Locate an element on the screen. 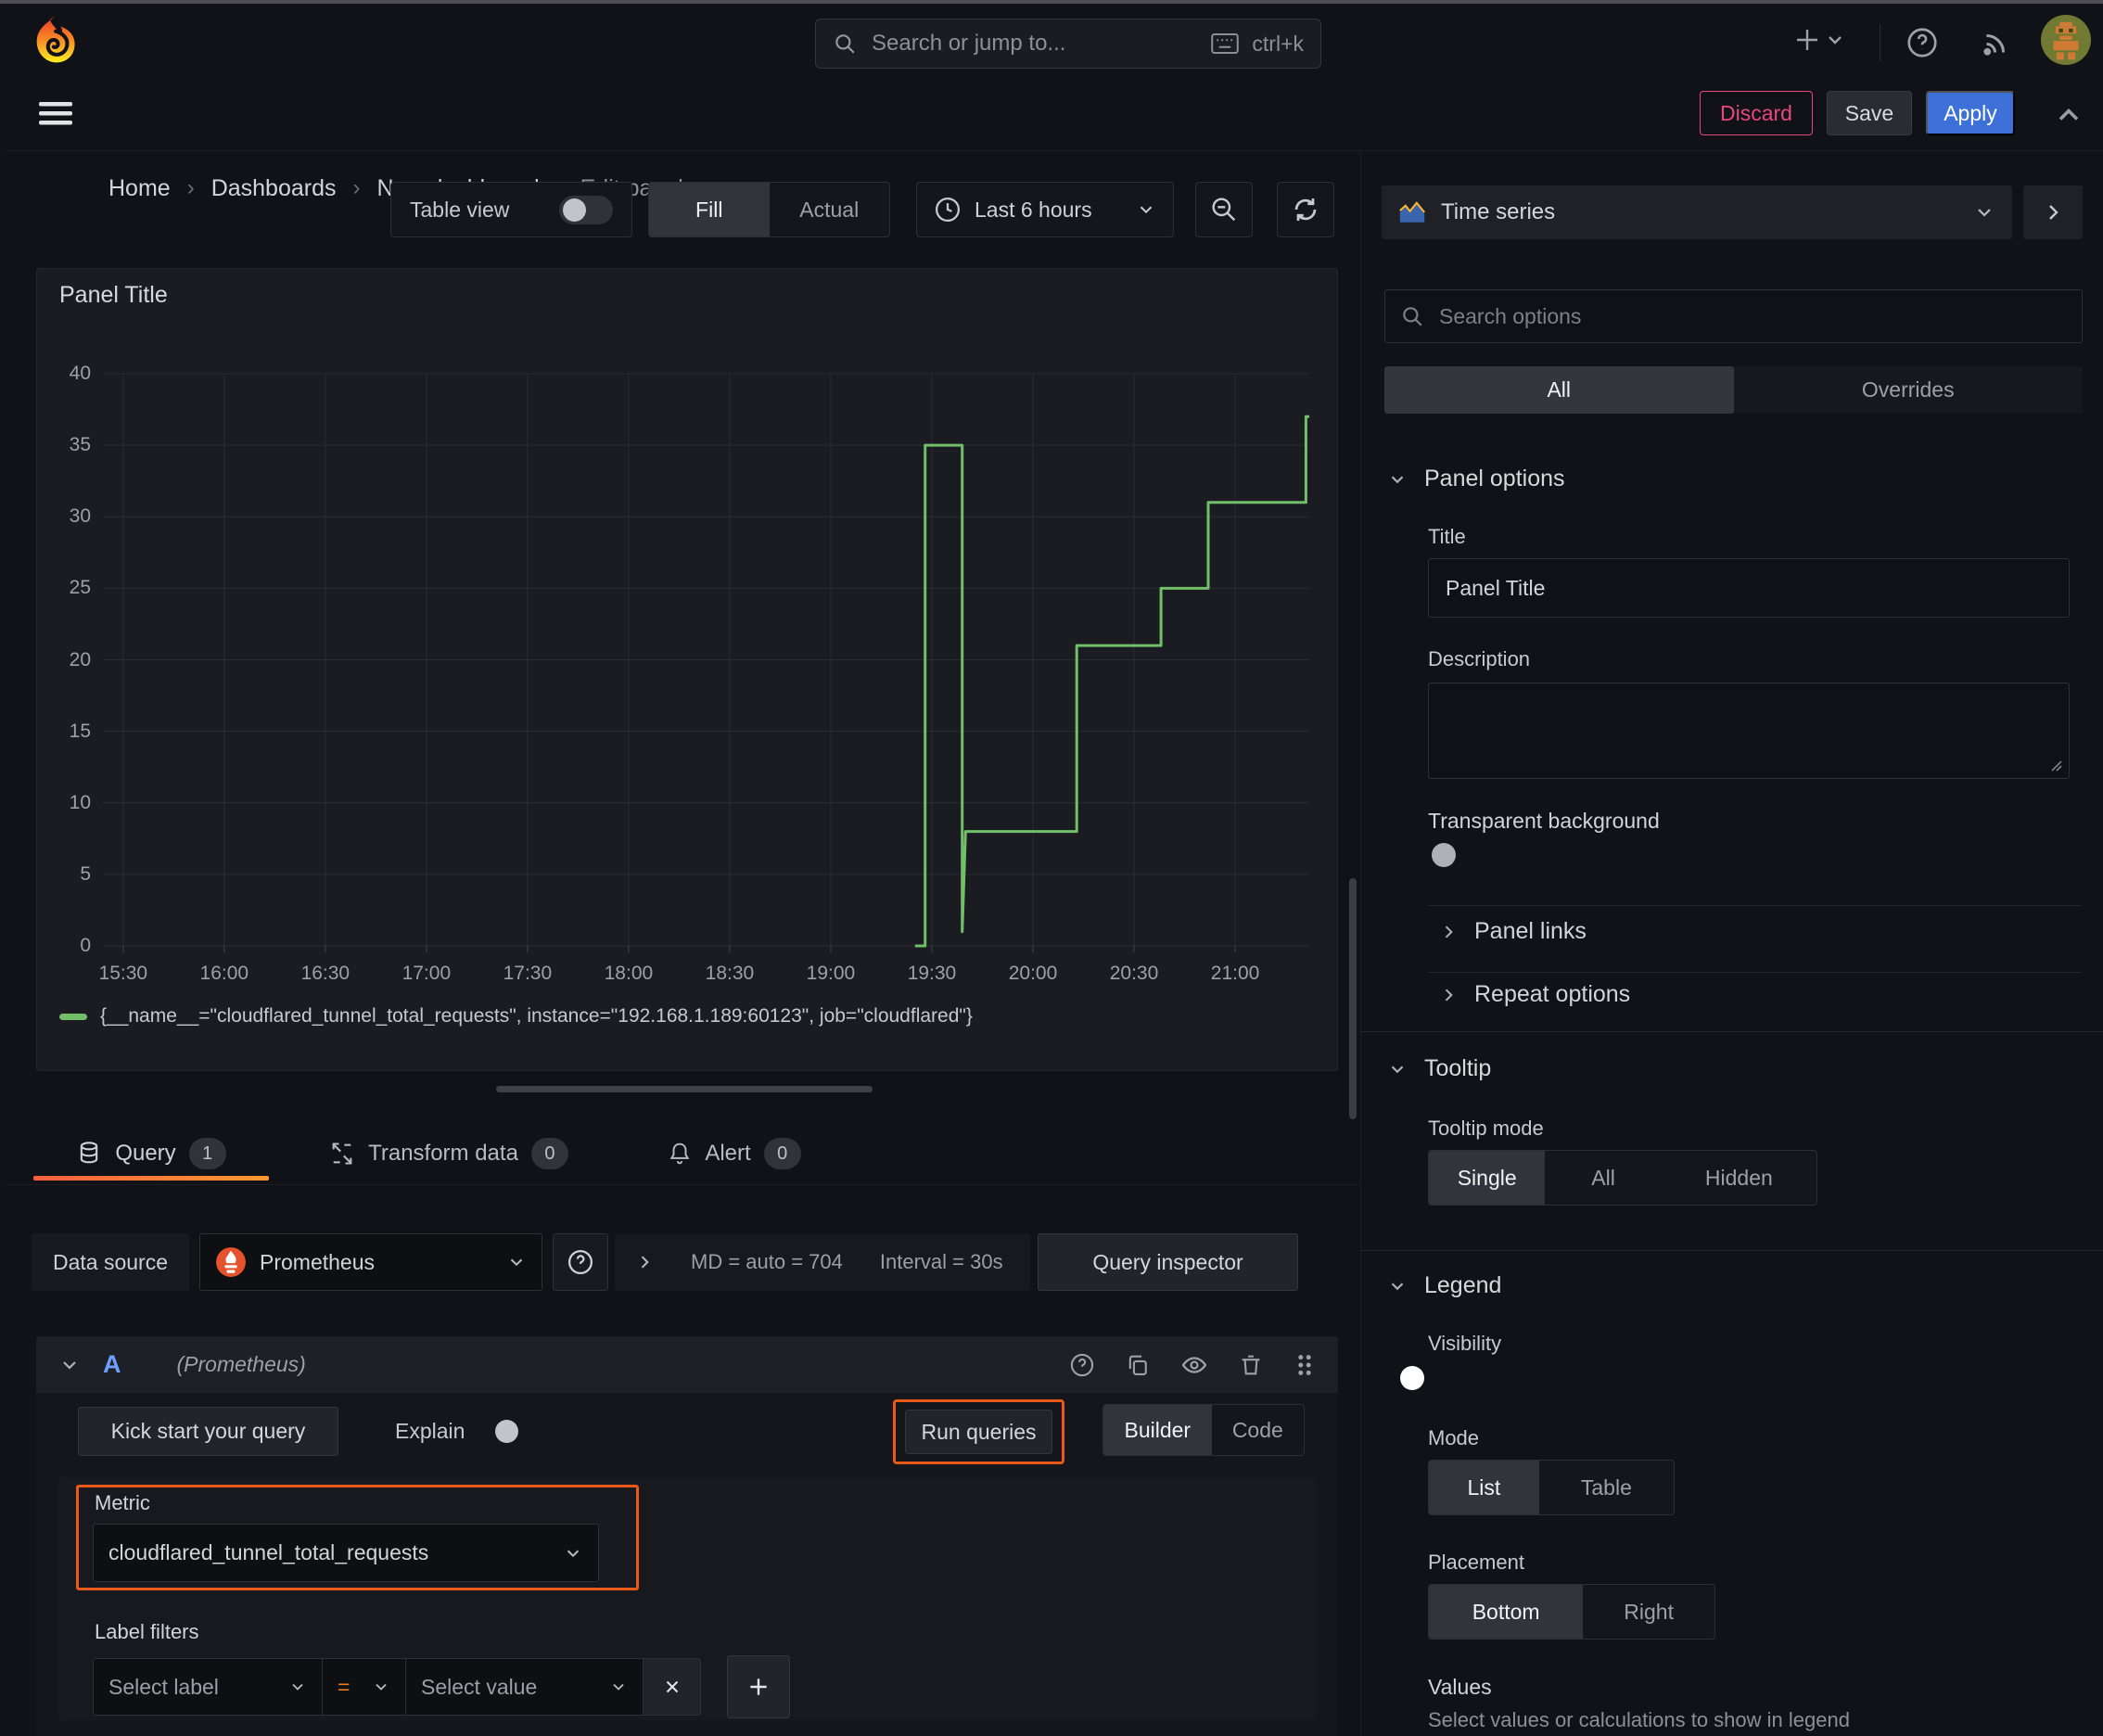 Image resolution: width=2103 pixels, height=1736 pixels. y-tick-label: 40 is located at coordinates (80, 373).